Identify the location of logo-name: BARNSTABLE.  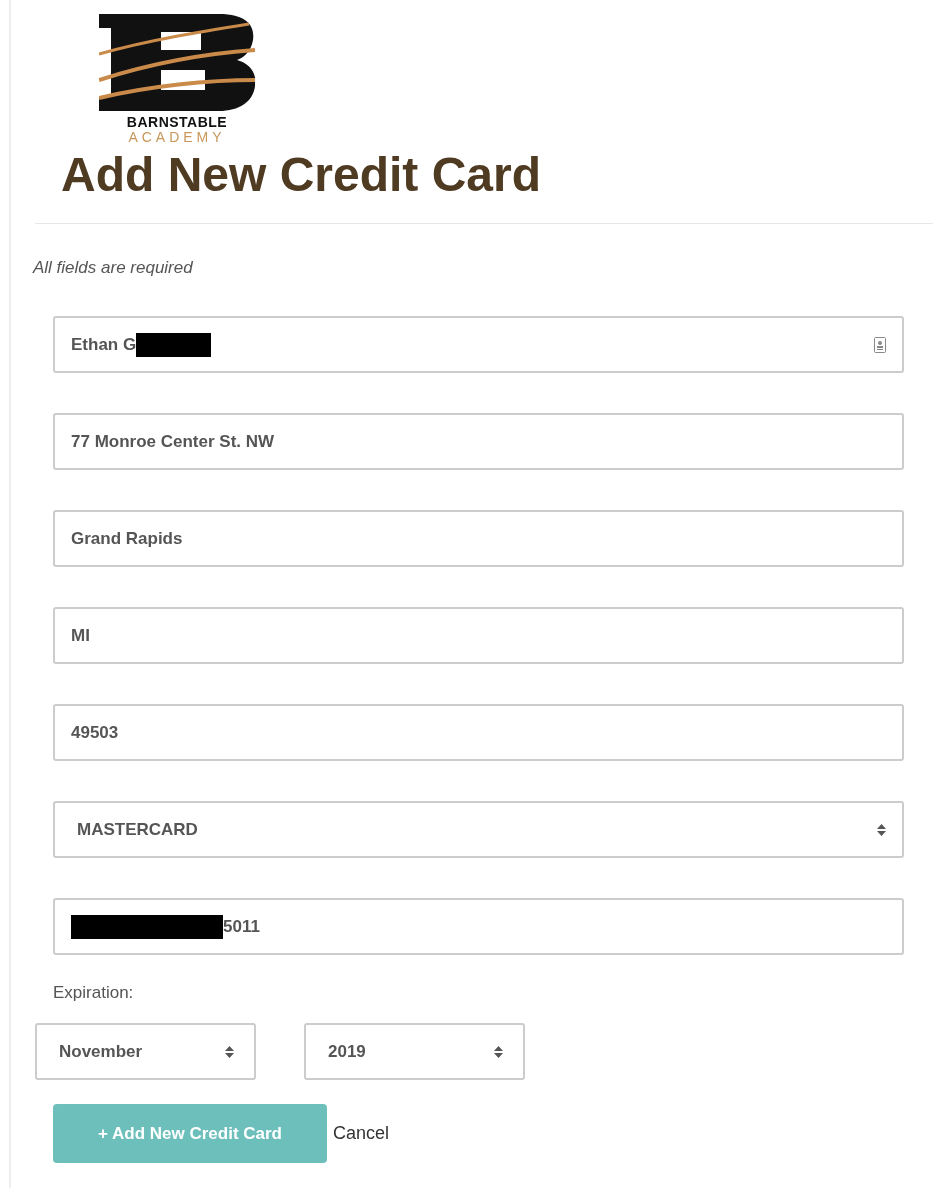
(177, 122).